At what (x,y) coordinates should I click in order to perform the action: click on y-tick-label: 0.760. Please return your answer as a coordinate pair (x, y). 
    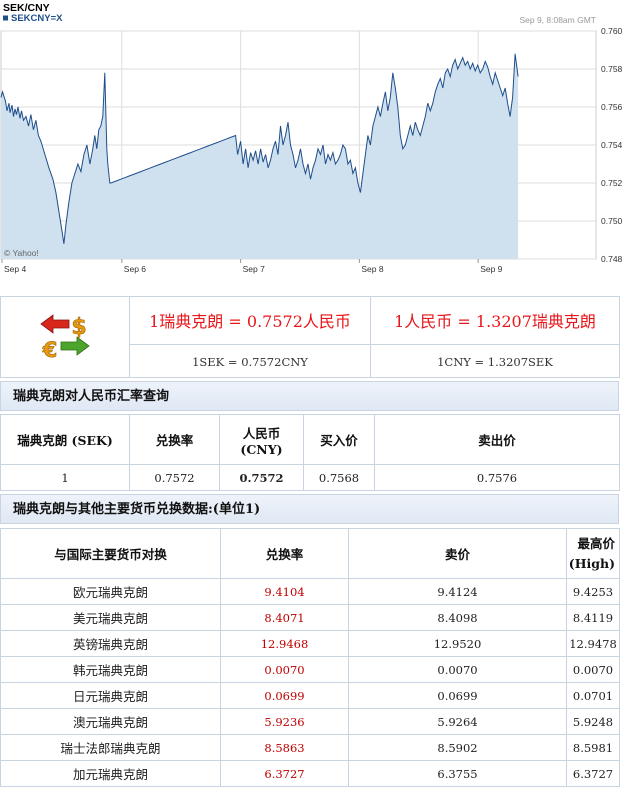
    Looking at the image, I should click on (612, 31).